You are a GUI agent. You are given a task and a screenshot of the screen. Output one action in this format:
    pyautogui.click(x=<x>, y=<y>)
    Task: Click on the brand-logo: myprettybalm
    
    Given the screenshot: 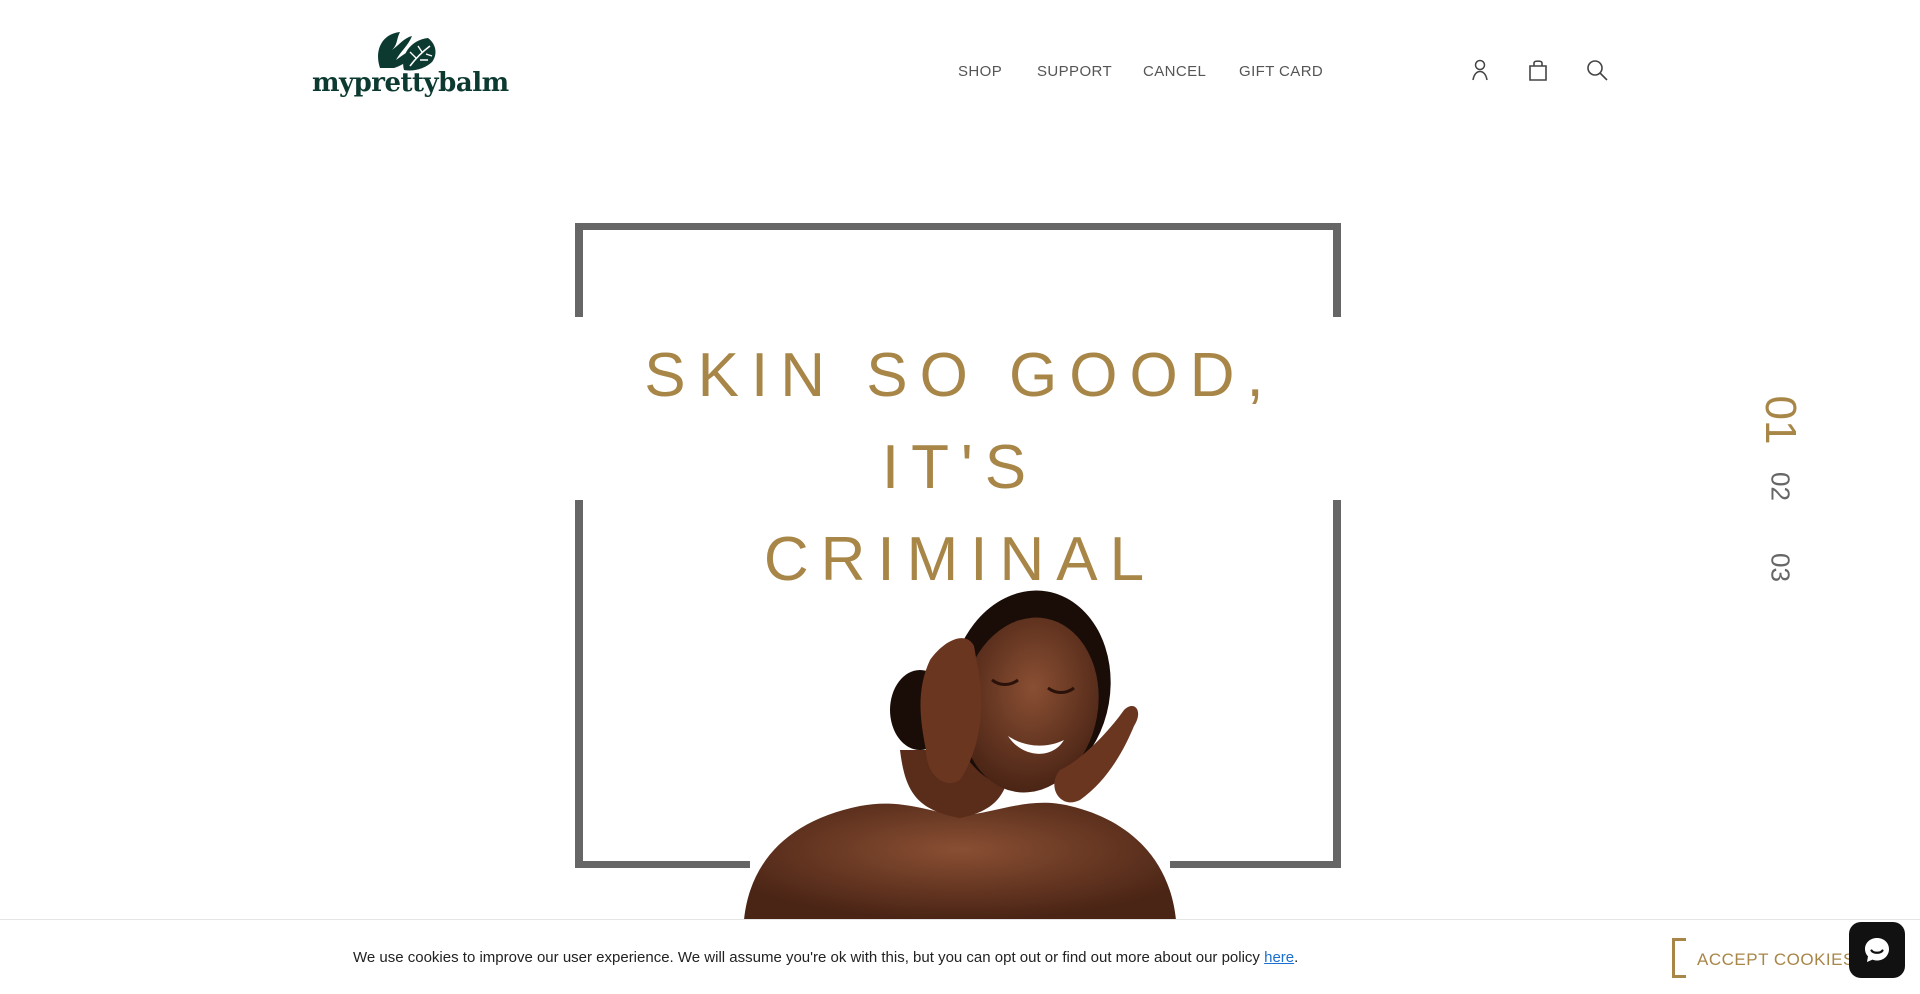 What is the action you would take?
    pyautogui.click(x=410, y=66)
    